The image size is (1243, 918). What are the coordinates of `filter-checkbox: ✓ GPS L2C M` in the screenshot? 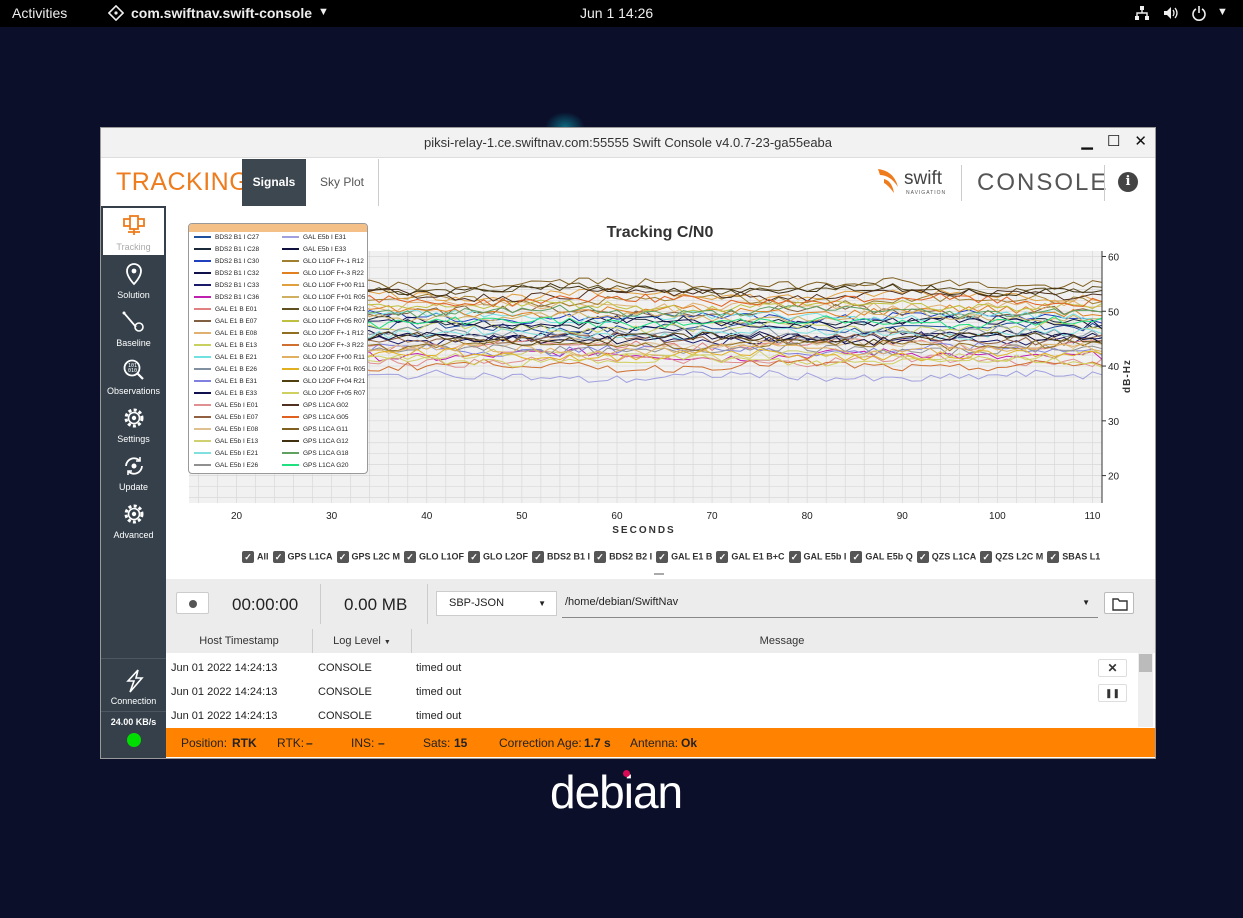 It's located at (368, 557).